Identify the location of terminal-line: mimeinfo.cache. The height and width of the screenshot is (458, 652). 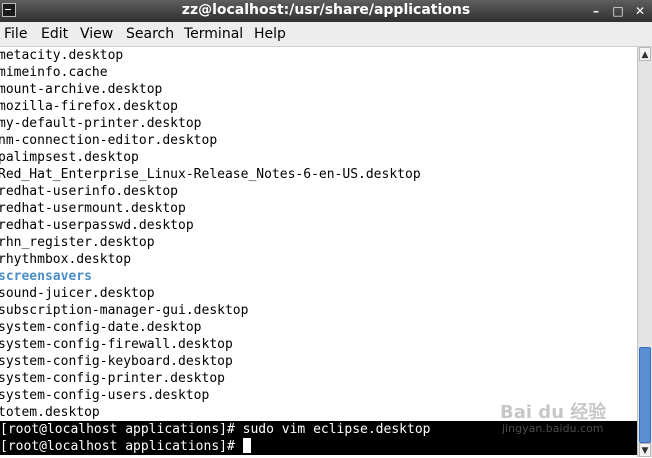
(54, 72).